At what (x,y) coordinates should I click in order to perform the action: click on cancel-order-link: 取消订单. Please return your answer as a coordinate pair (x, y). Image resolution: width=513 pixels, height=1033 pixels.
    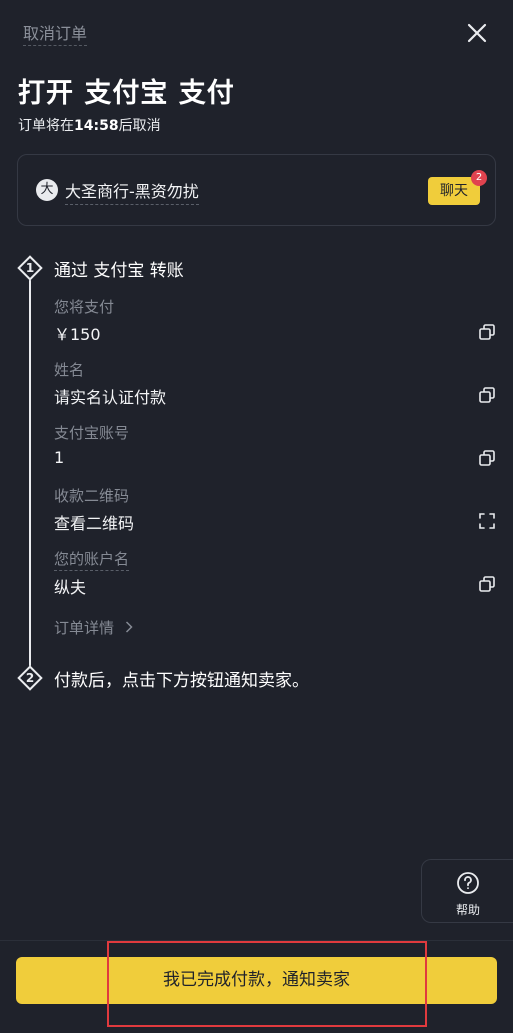
    Looking at the image, I should click on (55, 33).